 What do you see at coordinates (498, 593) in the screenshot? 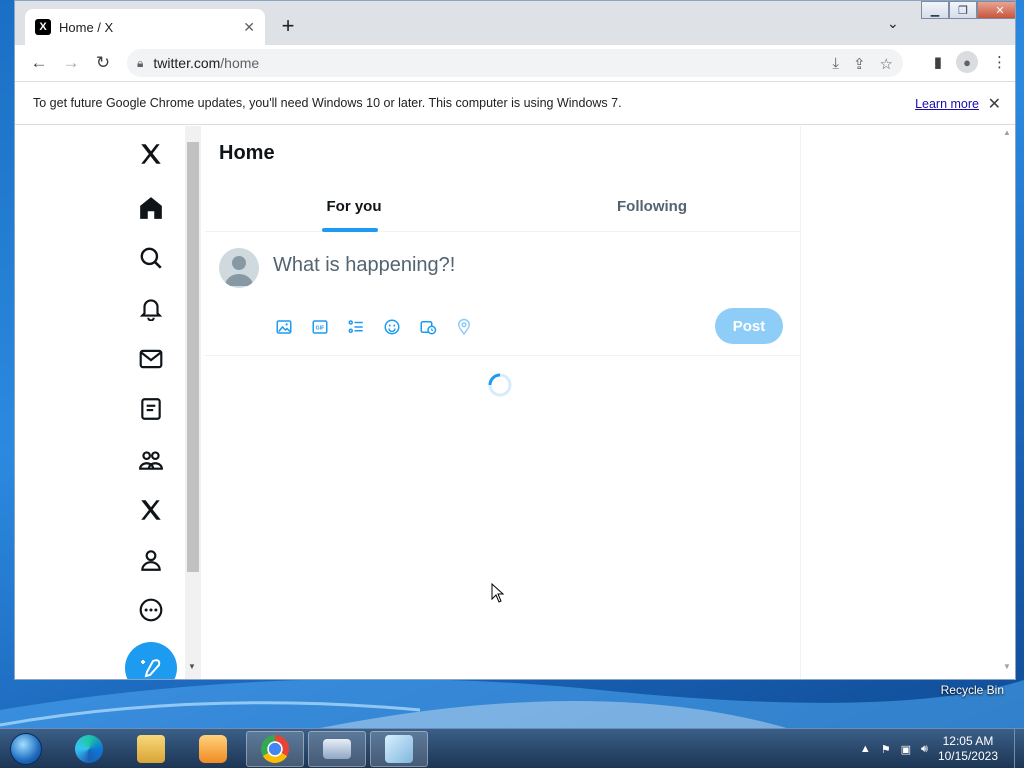
I see `mouse-cursor-icon` at bounding box center [498, 593].